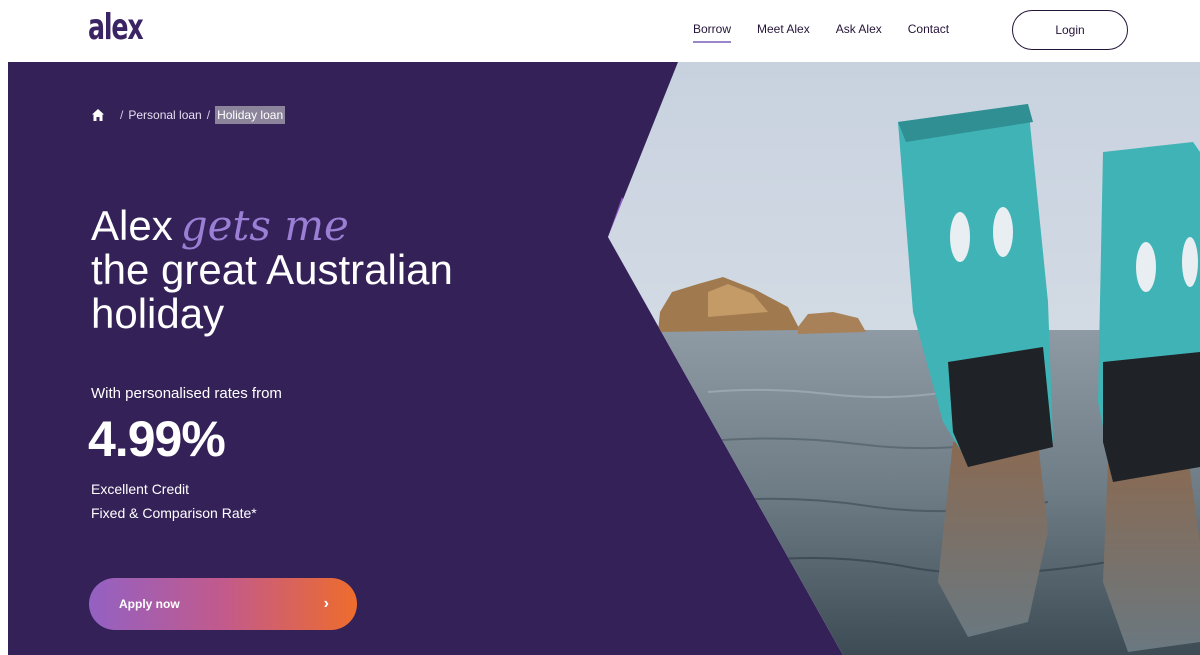 The height and width of the screenshot is (655, 1200). What do you see at coordinates (132, 225) in the screenshot?
I see `headline-prefix: Alex` at bounding box center [132, 225].